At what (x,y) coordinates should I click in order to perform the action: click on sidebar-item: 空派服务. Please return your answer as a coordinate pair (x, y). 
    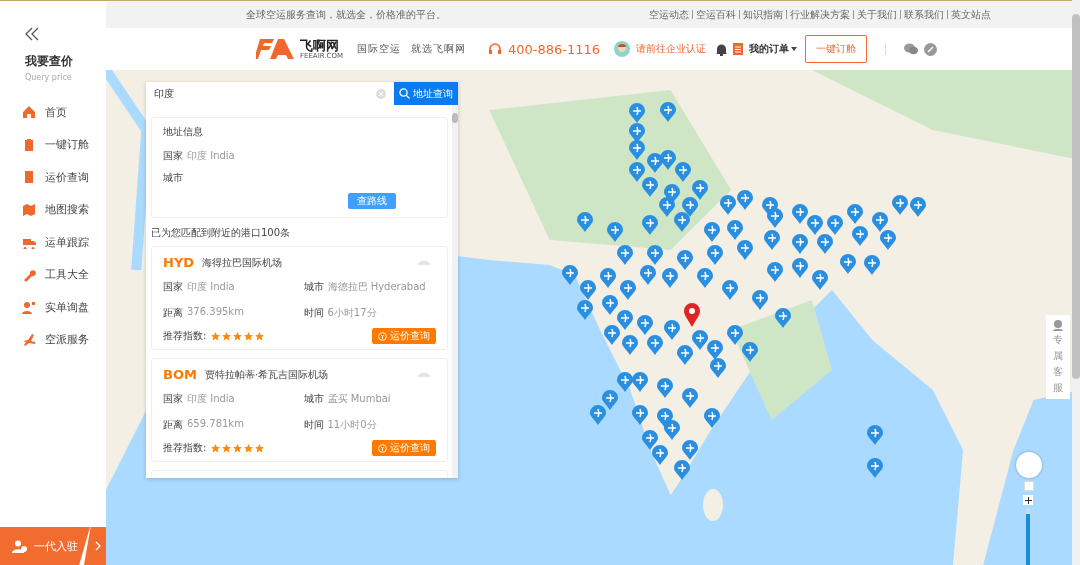
    Looking at the image, I should click on (53, 339).